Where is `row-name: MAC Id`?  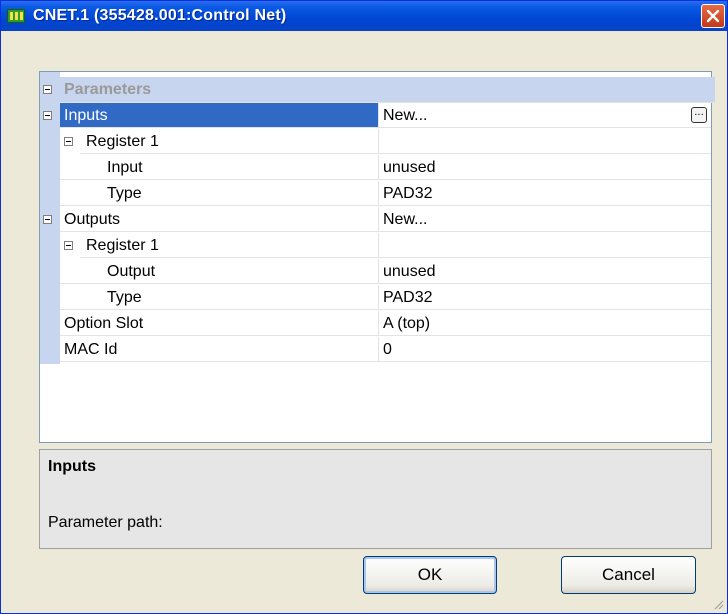
row-name: MAC Id is located at coordinates (219, 349).